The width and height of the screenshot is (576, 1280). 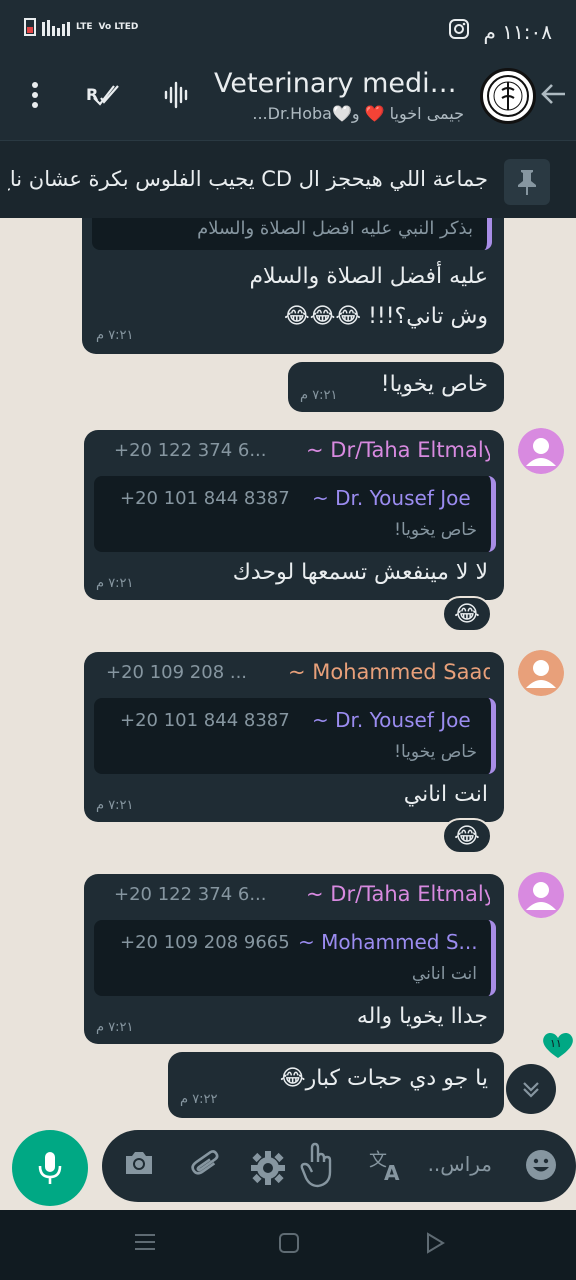 I want to click on unread-badge: ١١, so click(x=558, y=1045).